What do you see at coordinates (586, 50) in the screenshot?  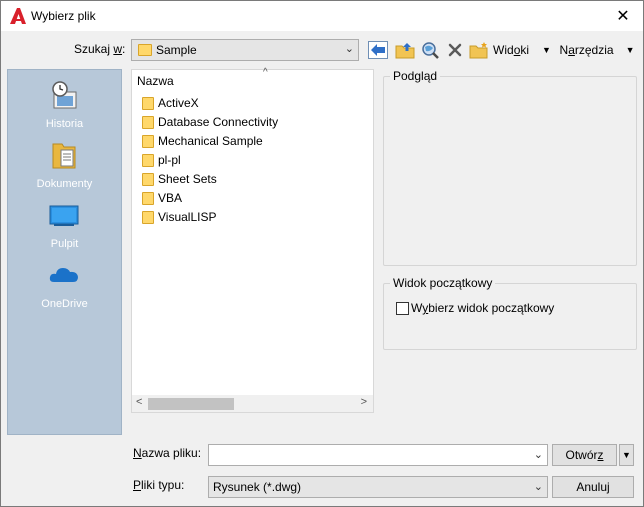 I see `tools-label: Narzędzia` at bounding box center [586, 50].